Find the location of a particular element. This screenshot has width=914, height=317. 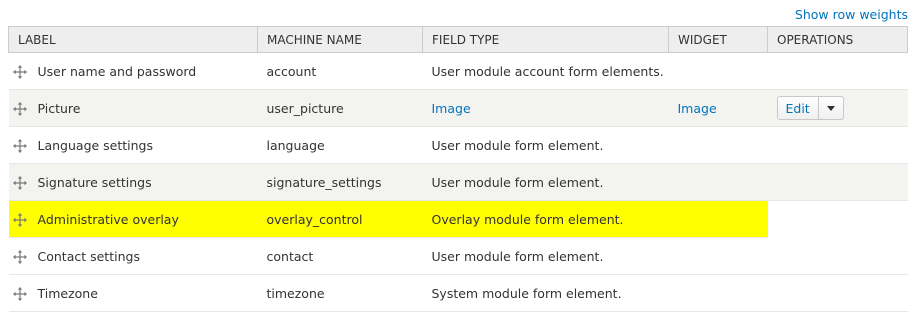

row-label: Administrative overlay is located at coordinates (108, 219).